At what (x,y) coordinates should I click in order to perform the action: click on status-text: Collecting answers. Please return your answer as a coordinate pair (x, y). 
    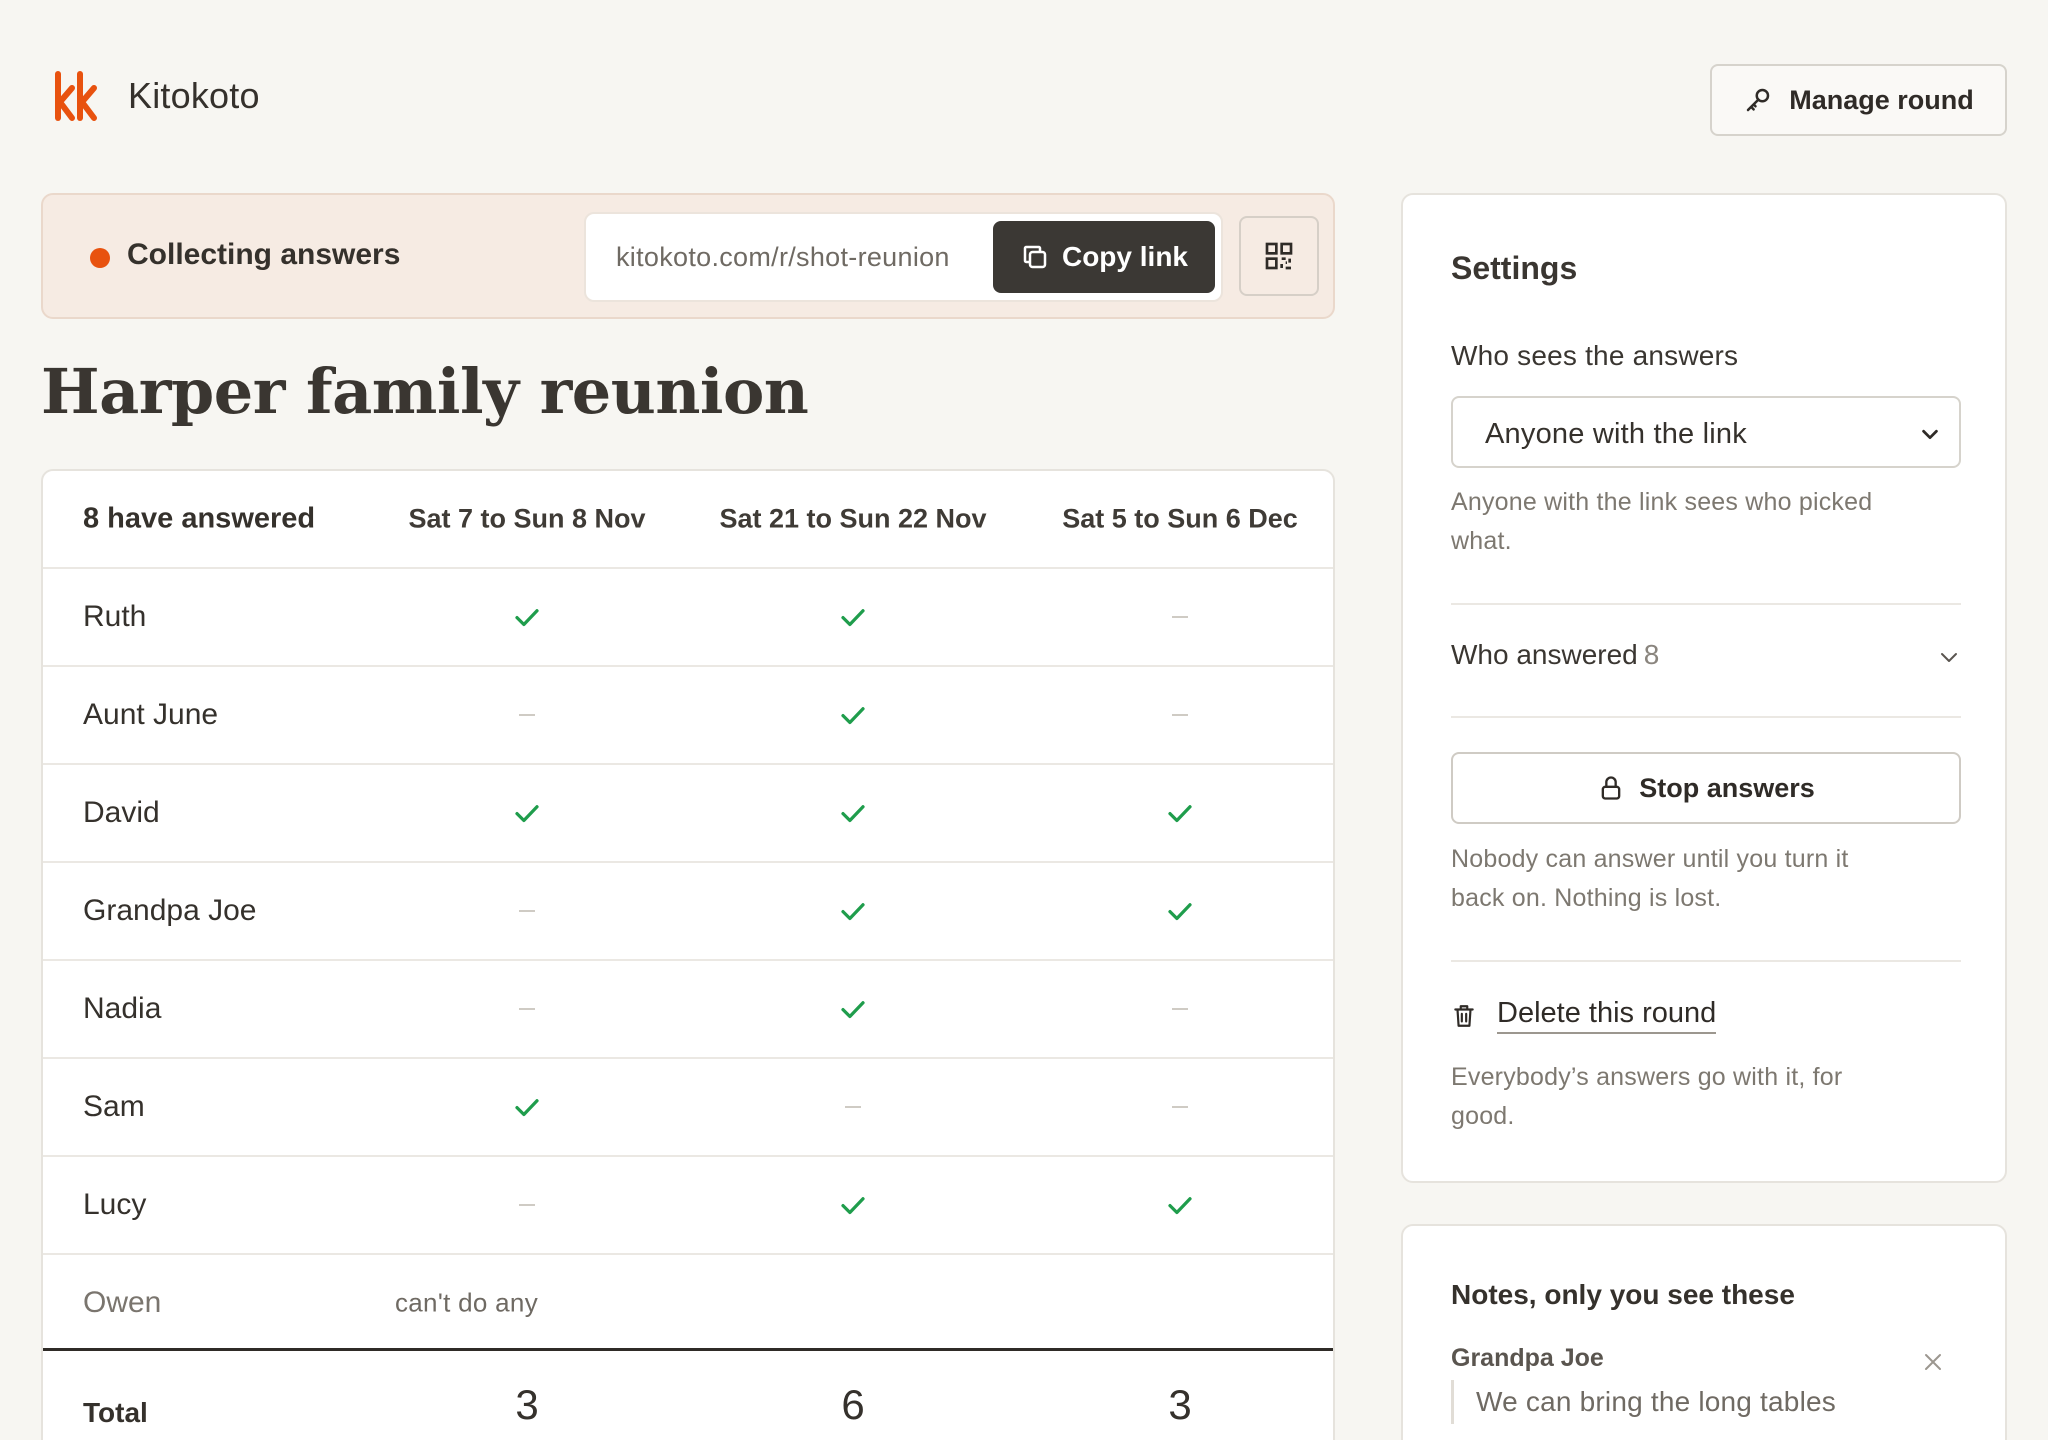
    Looking at the image, I should click on (264, 254).